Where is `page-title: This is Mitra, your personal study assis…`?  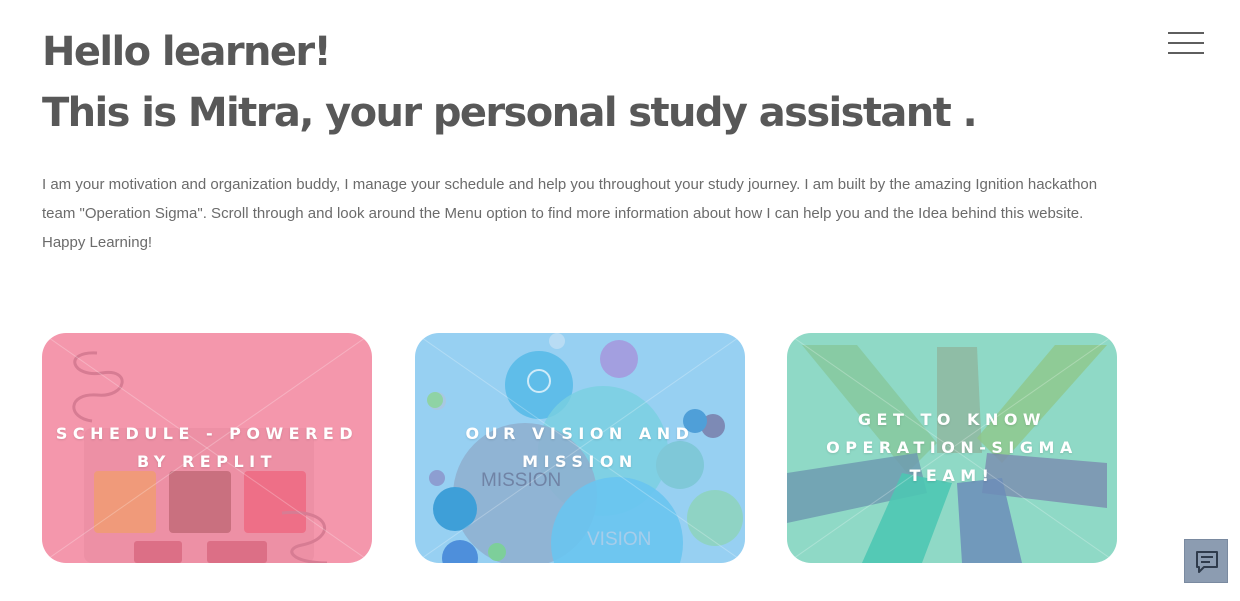
page-title: This is Mitra, your personal study assis… is located at coordinates (510, 113).